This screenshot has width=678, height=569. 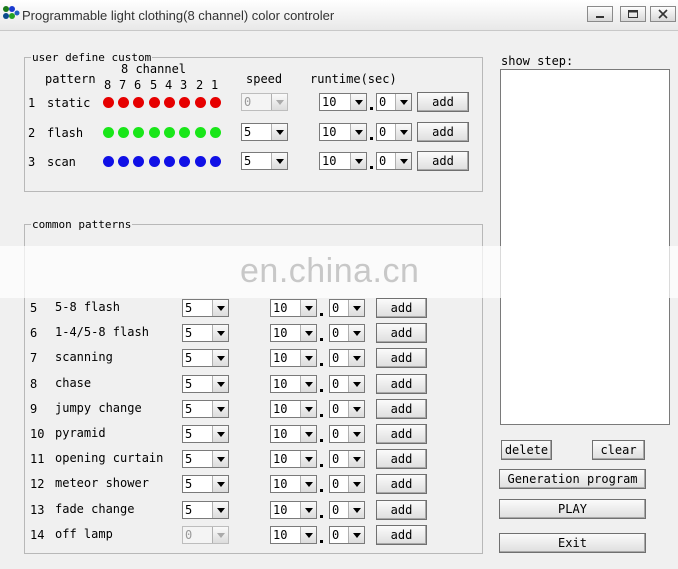 I want to click on minimize-button, so click(x=600, y=14).